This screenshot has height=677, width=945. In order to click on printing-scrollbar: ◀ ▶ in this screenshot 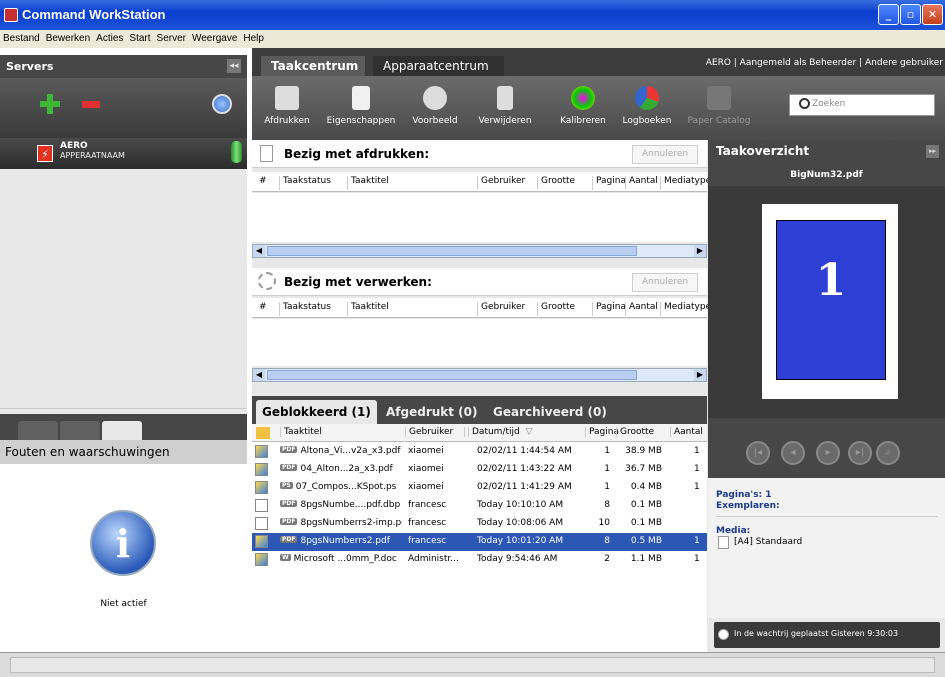, I will do `click(479, 251)`.